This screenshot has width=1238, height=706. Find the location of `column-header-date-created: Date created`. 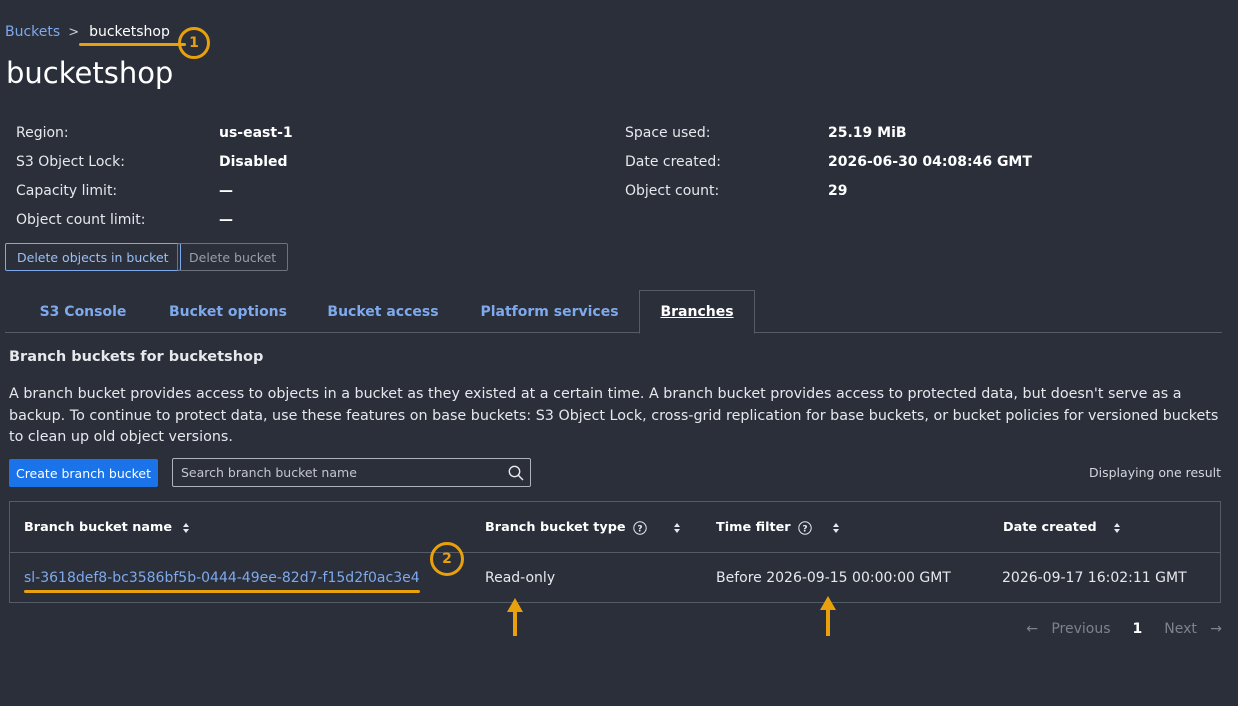

column-header-date-created: Date created is located at coordinates (1062, 527).